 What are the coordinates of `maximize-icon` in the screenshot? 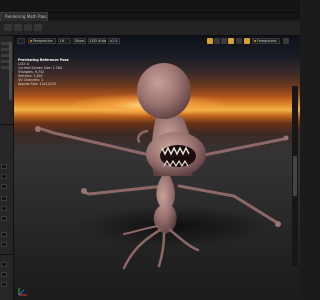 It's located at (286, 41).